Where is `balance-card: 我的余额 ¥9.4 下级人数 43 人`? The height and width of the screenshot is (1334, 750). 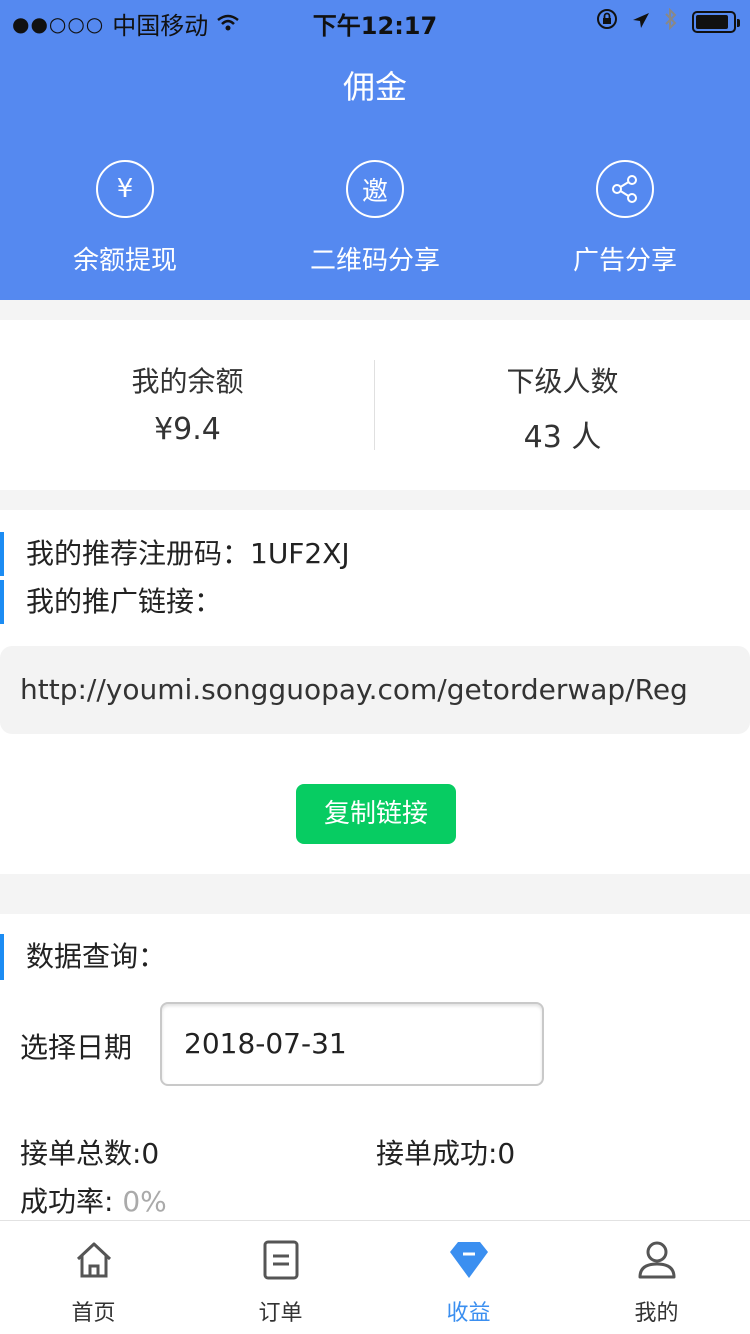
balance-card: 我的余额 ¥9.4 下级人数 43 人 is located at coordinates (375, 405).